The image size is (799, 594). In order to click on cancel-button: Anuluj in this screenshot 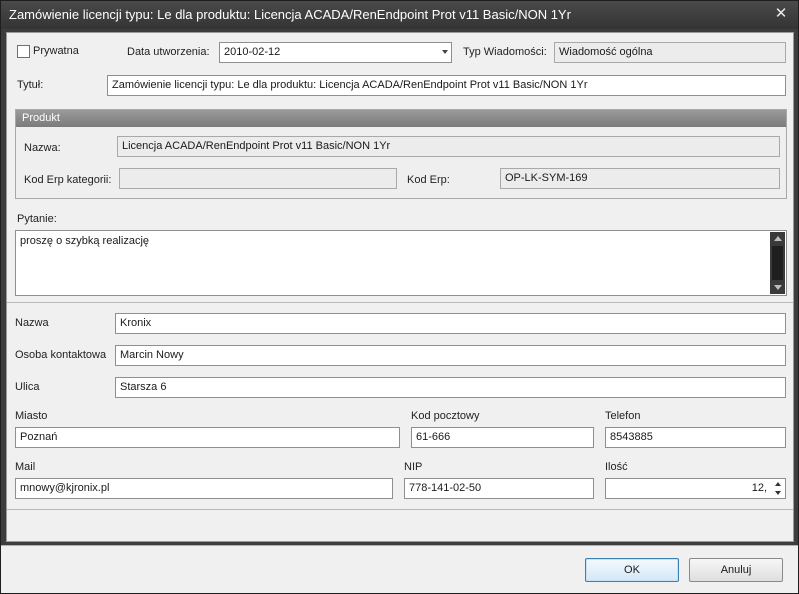, I will do `click(736, 570)`.